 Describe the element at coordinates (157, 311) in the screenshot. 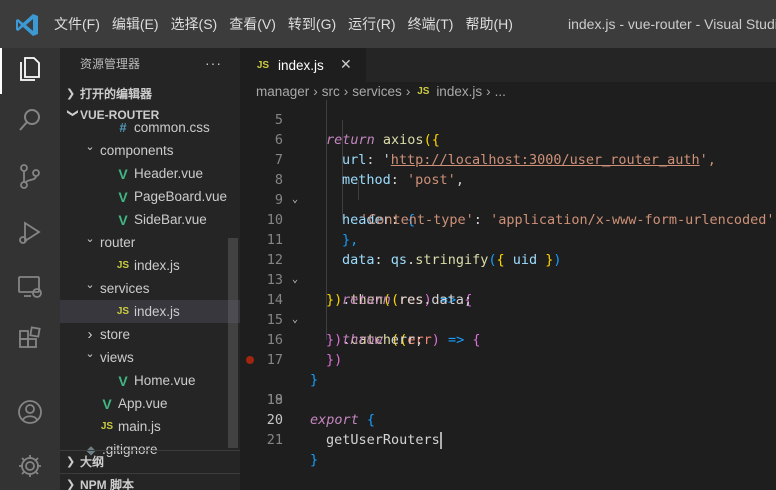

I see `tree-item-label: index.js` at that location.